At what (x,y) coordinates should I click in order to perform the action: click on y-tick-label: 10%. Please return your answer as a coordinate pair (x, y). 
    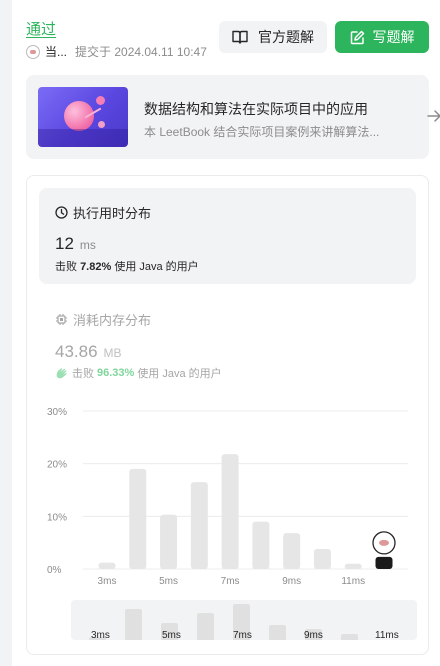
    Looking at the image, I should click on (57, 517).